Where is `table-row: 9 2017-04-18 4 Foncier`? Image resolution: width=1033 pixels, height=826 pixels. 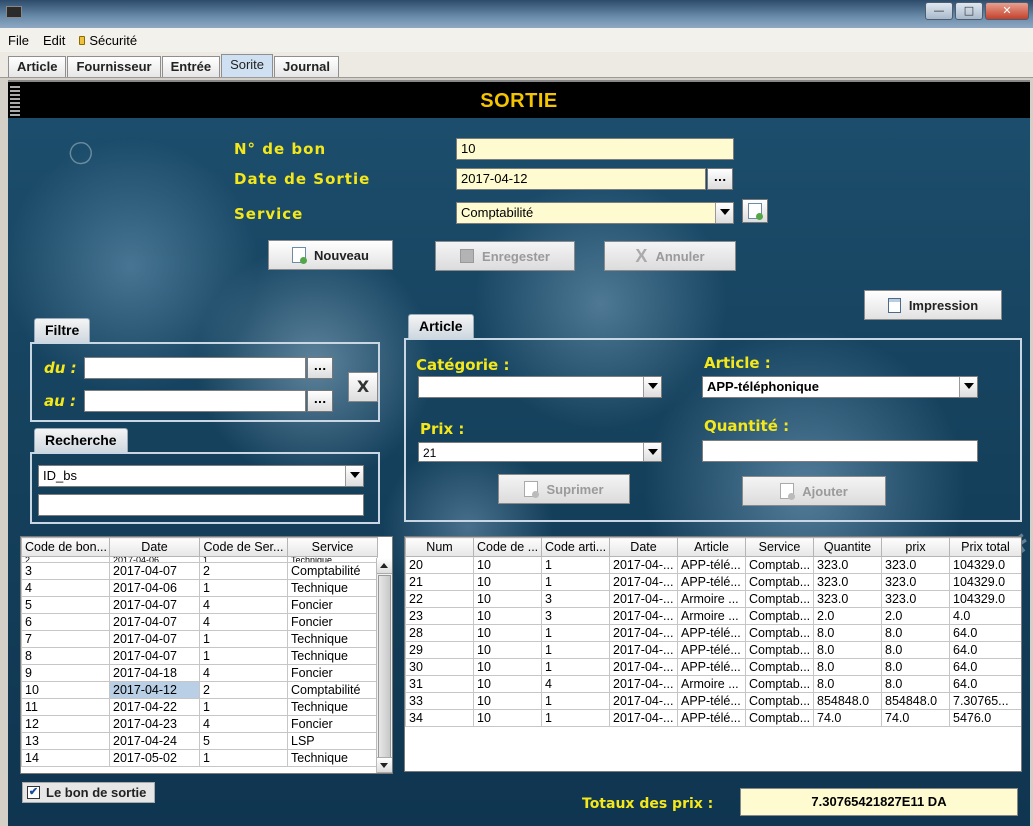
table-row: 9 2017-04-18 4 Foncier is located at coordinates (199, 673).